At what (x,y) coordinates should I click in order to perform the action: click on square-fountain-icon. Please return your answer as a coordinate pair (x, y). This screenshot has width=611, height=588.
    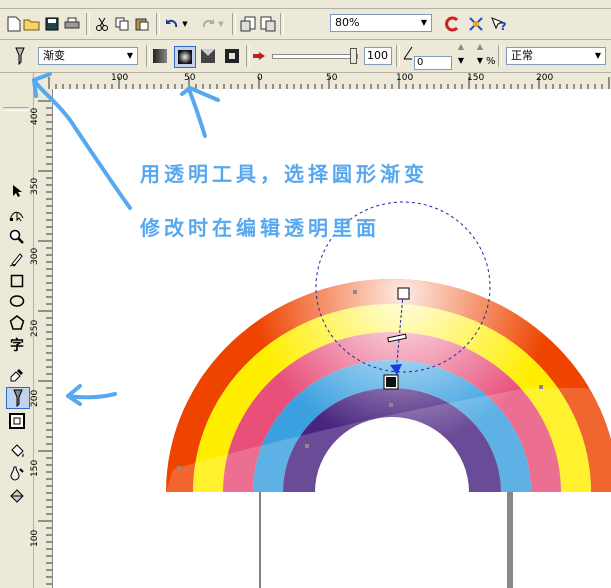
    Looking at the image, I should click on (232, 56).